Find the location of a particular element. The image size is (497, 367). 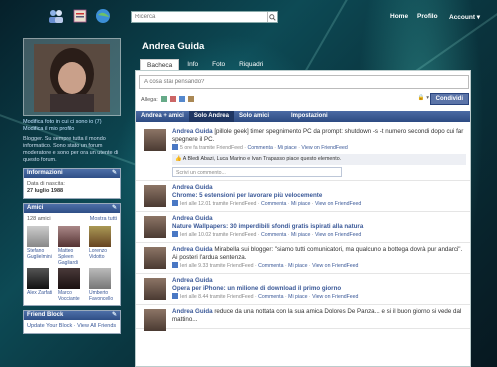

friend-name: Alex Zarfati is located at coordinates (40, 293).